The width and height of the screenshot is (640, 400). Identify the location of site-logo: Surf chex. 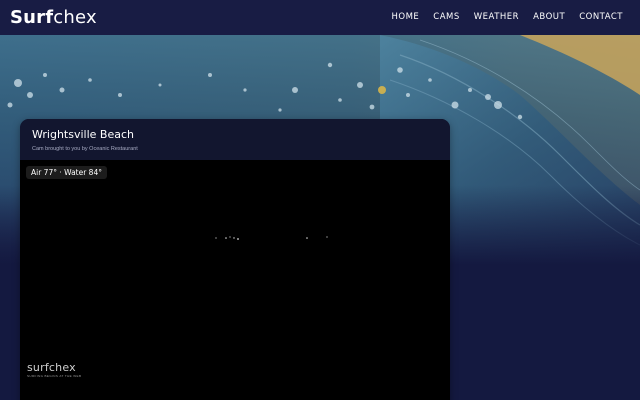
(53, 17).